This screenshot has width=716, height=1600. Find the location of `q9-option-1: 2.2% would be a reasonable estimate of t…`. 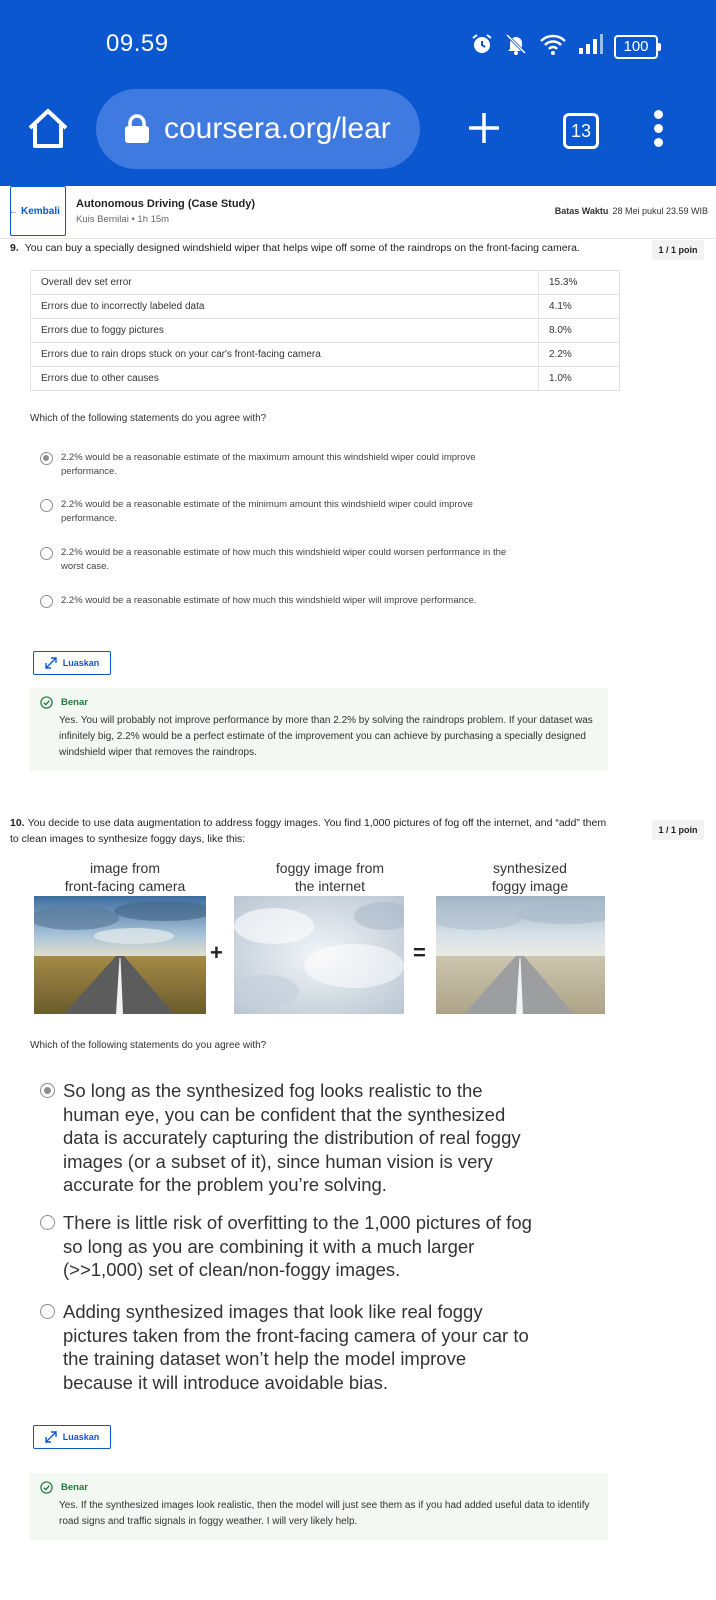

q9-option-1: 2.2% would be a reasonable estimate of t… is located at coordinates (280, 465).